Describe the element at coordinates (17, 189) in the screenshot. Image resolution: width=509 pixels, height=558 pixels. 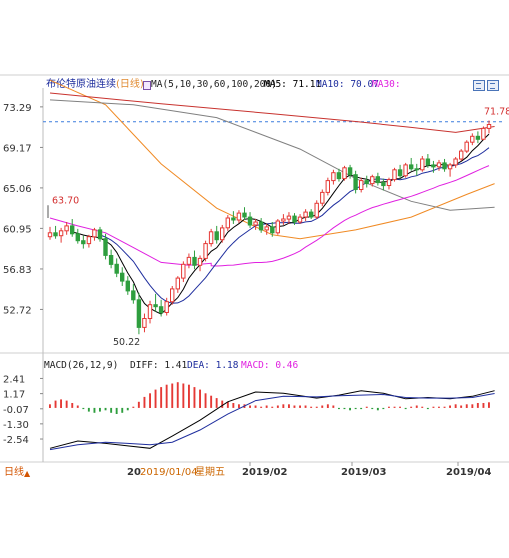
I see `price-tick-label: 65.06` at that location.